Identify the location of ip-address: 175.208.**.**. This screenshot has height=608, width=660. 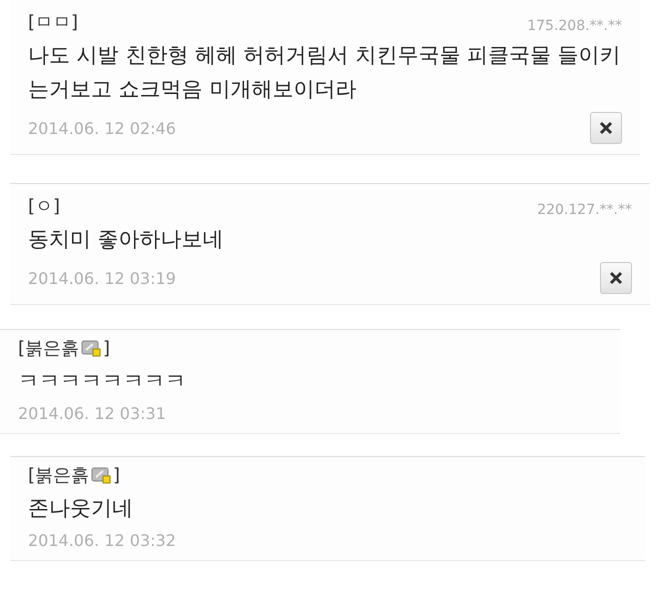
(574, 26).